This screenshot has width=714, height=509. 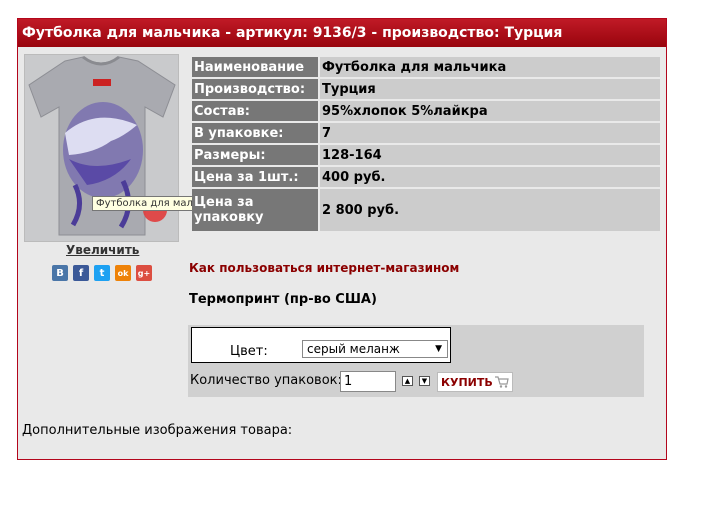 What do you see at coordinates (255, 67) in the screenshot?
I see `property-key: Наименование` at bounding box center [255, 67].